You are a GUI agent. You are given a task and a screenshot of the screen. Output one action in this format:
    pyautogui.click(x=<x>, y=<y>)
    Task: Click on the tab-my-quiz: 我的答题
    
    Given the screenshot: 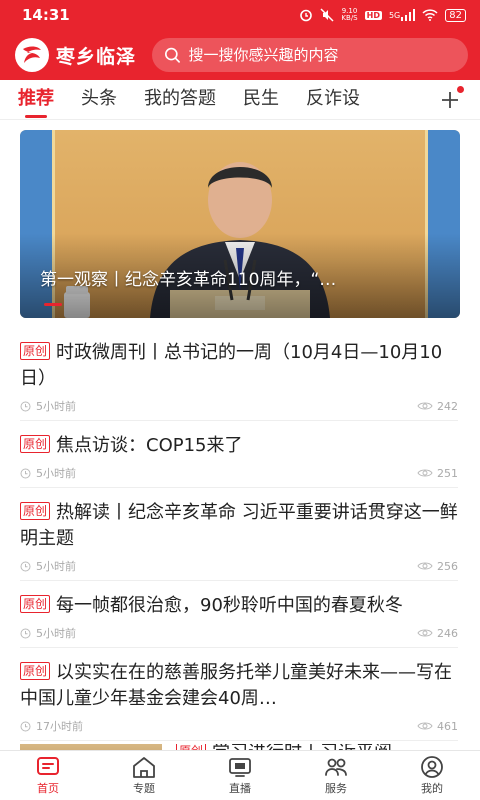 What is the action you would take?
    pyautogui.click(x=180, y=99)
    